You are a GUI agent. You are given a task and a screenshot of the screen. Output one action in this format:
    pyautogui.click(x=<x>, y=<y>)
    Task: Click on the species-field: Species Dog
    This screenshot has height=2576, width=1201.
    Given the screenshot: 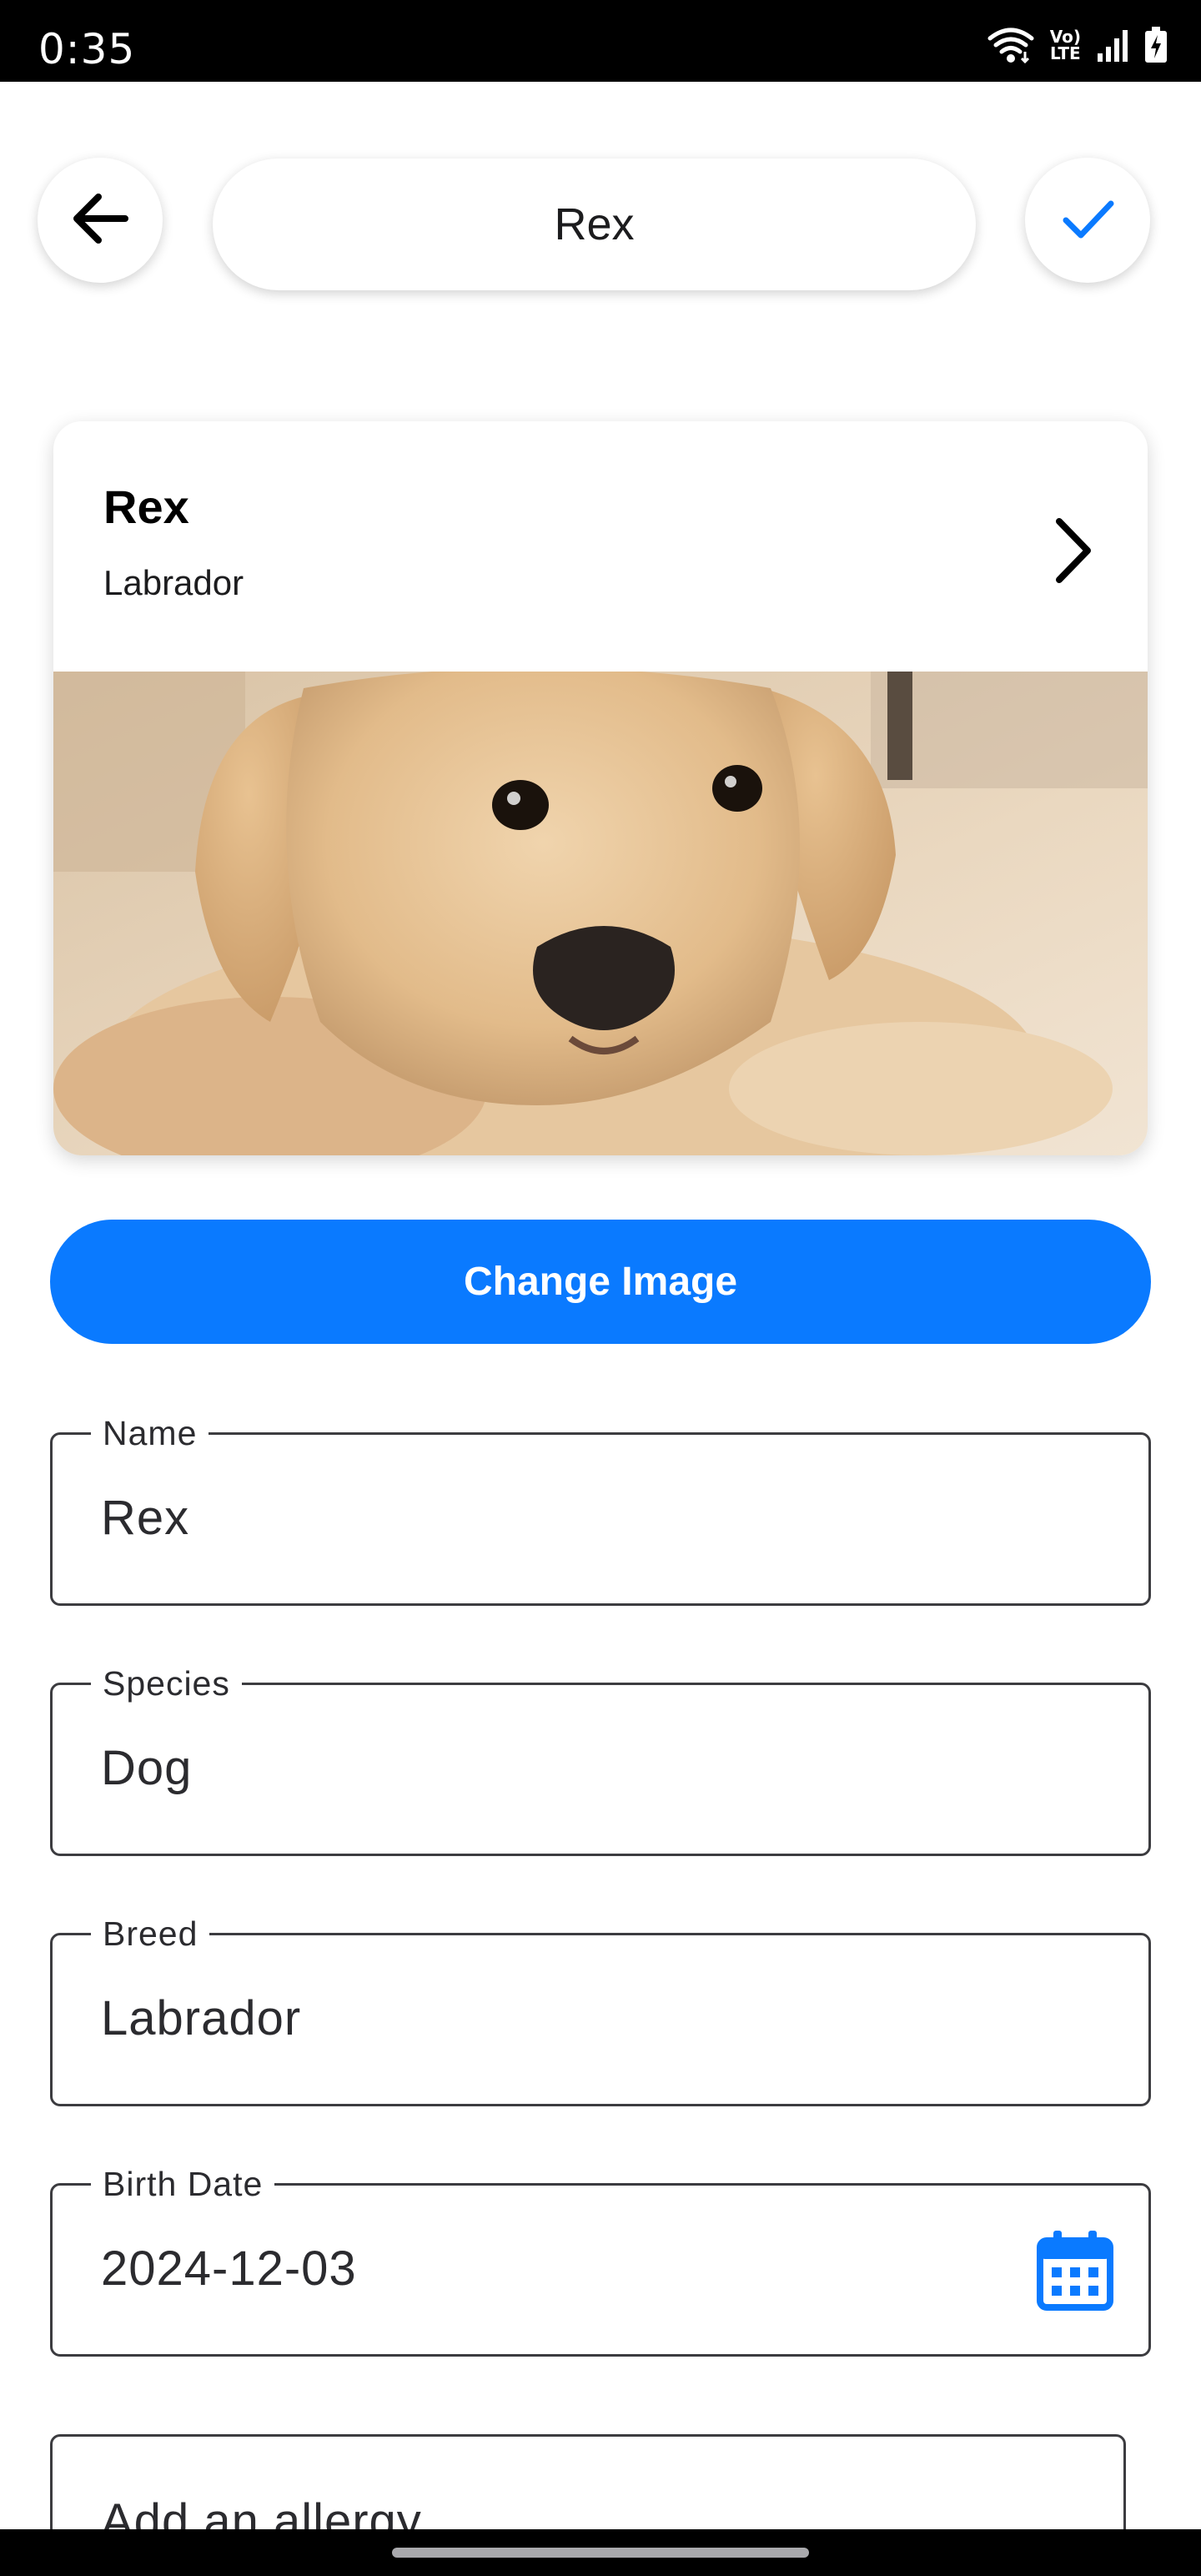 What is the action you would take?
    pyautogui.click(x=601, y=1759)
    